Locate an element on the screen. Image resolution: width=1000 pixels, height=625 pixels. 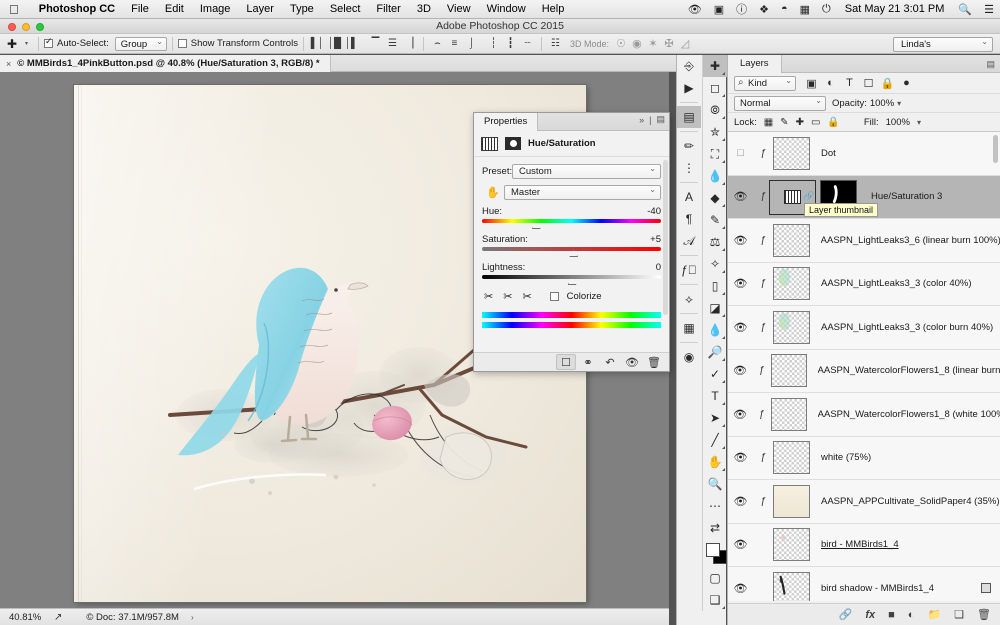
preset-dropdown: Custom is located at coordinates (586, 170).